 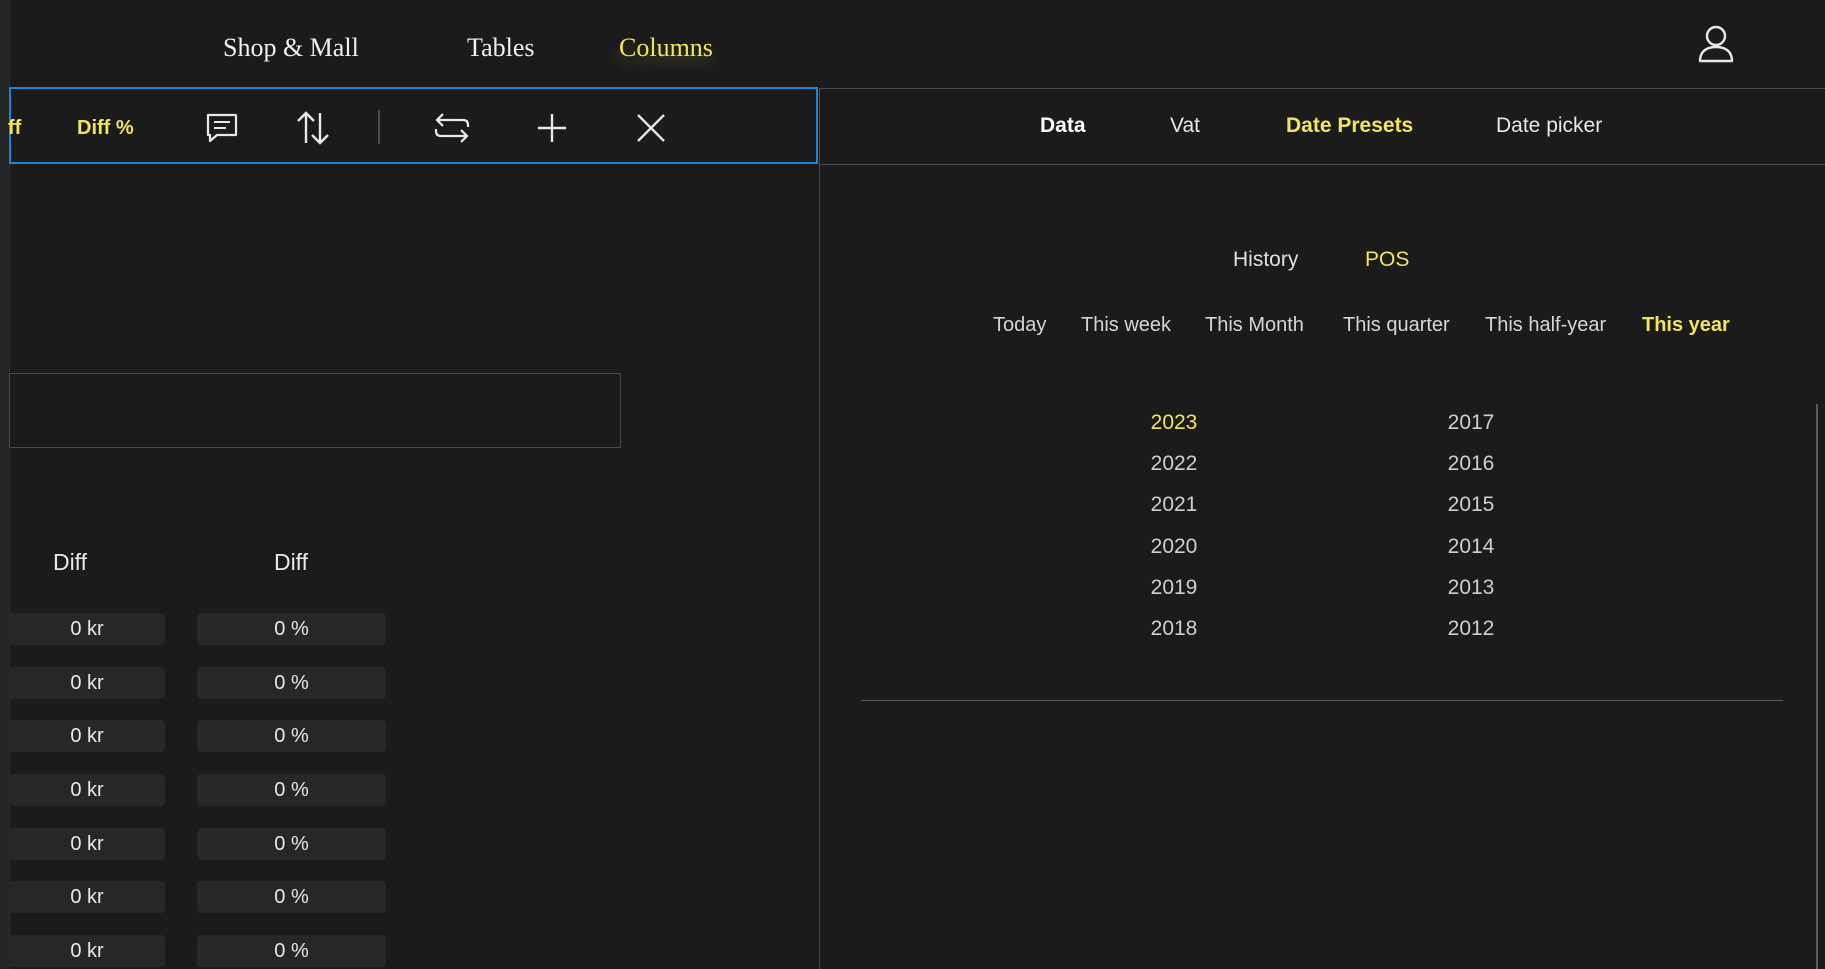 I want to click on year-option: 2018, so click(x=1174, y=629).